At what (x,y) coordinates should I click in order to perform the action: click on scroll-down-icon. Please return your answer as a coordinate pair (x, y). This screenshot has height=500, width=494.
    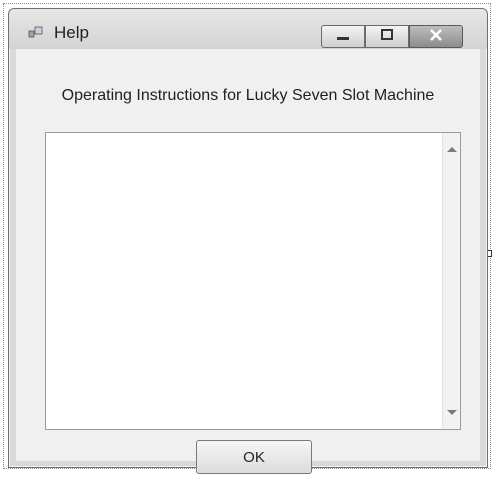
    Looking at the image, I should click on (452, 412).